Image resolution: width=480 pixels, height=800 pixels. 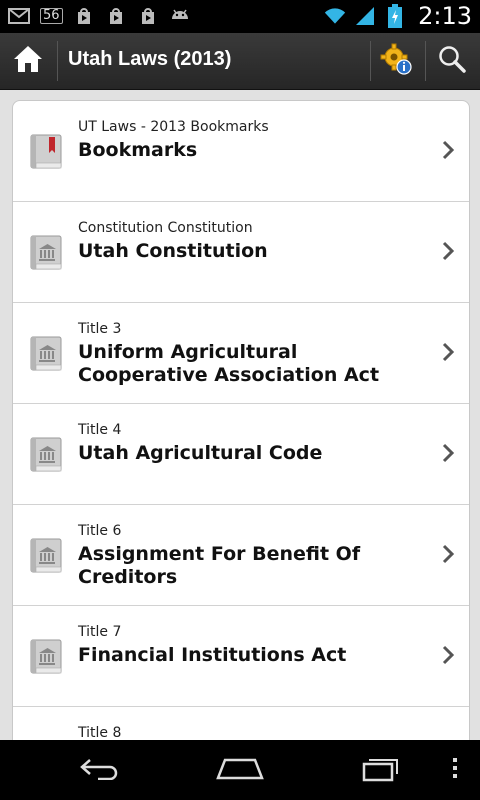 What do you see at coordinates (19, 16) in the screenshot?
I see `gmail-icon` at bounding box center [19, 16].